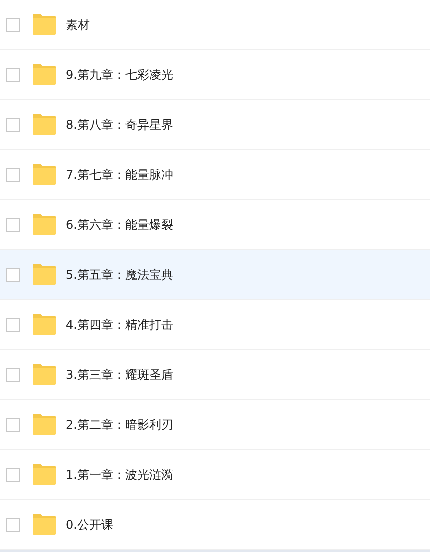 The width and height of the screenshot is (430, 554). Describe the element at coordinates (215, 275) in the screenshot. I see `file-row: 5.第五章：魔法宝典` at that location.